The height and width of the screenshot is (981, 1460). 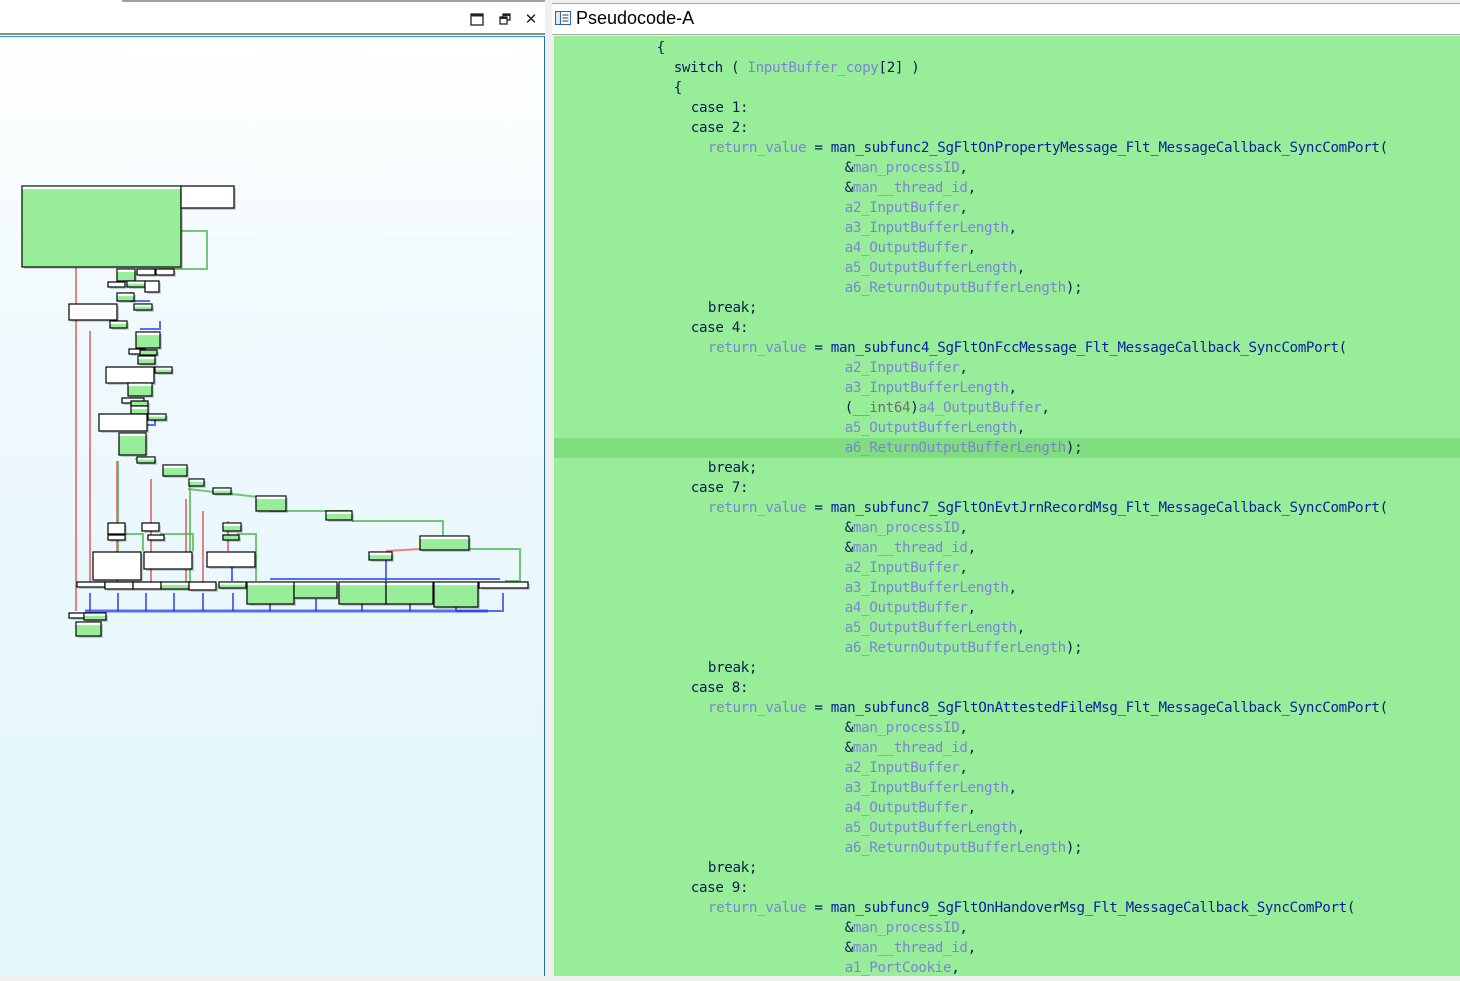 What do you see at coordinates (1007, 488) in the screenshot?
I see `code-line: case 7:` at bounding box center [1007, 488].